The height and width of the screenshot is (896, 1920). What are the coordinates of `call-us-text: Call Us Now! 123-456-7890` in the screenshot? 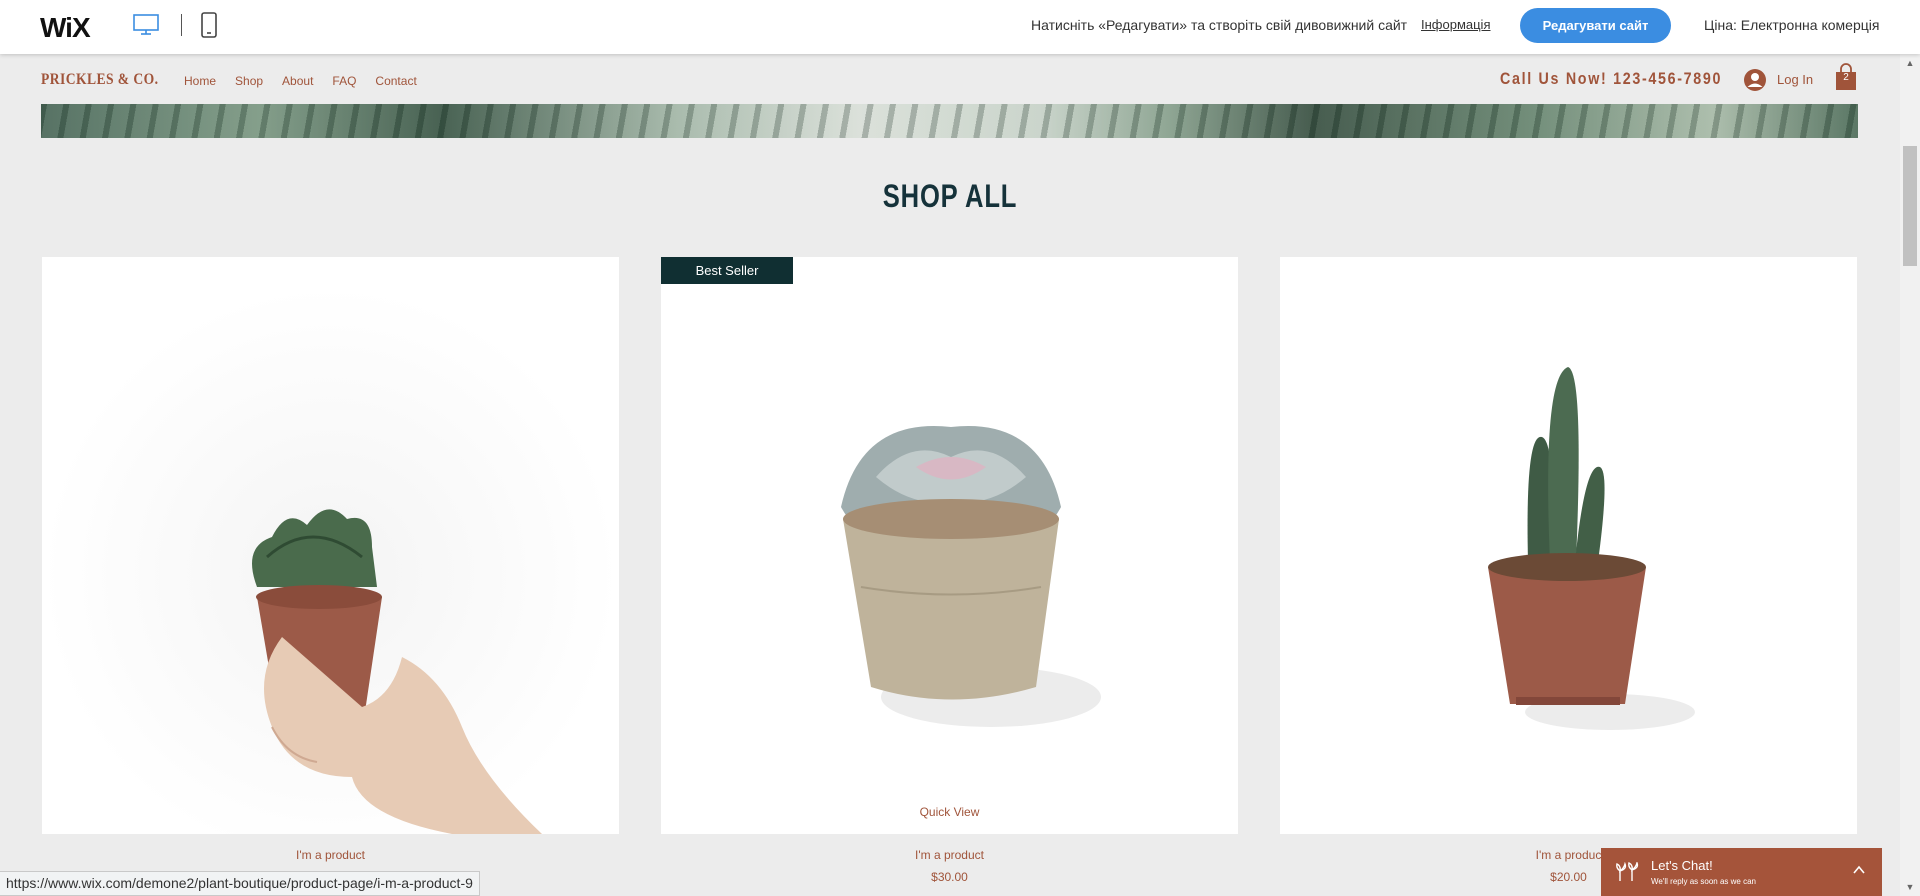 It's located at (1611, 78).